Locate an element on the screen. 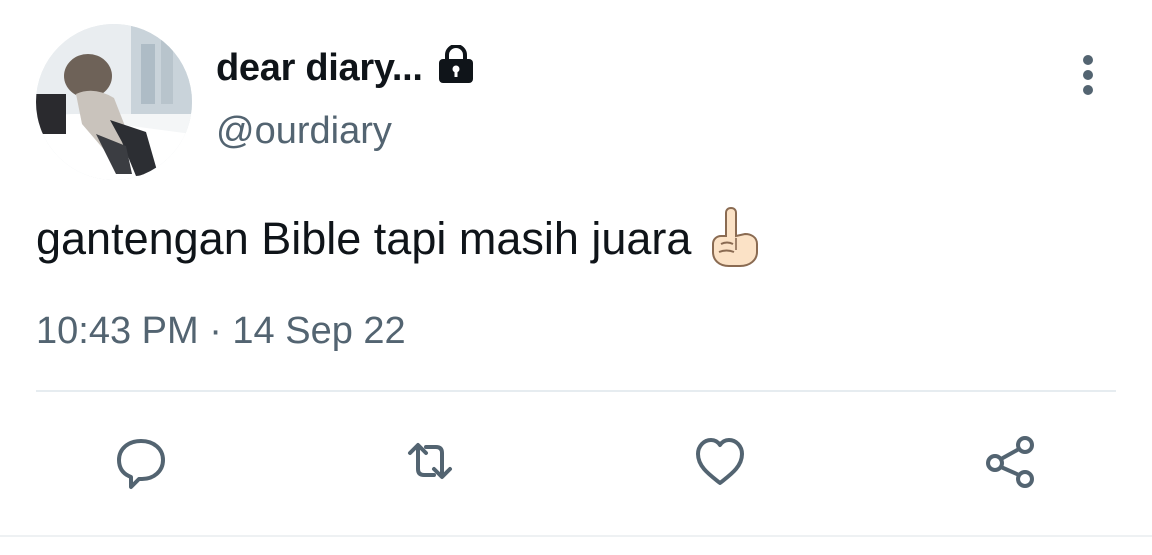 Image resolution: width=1152 pixels, height=555 pixels. heart-icon is located at coordinates (720, 461).